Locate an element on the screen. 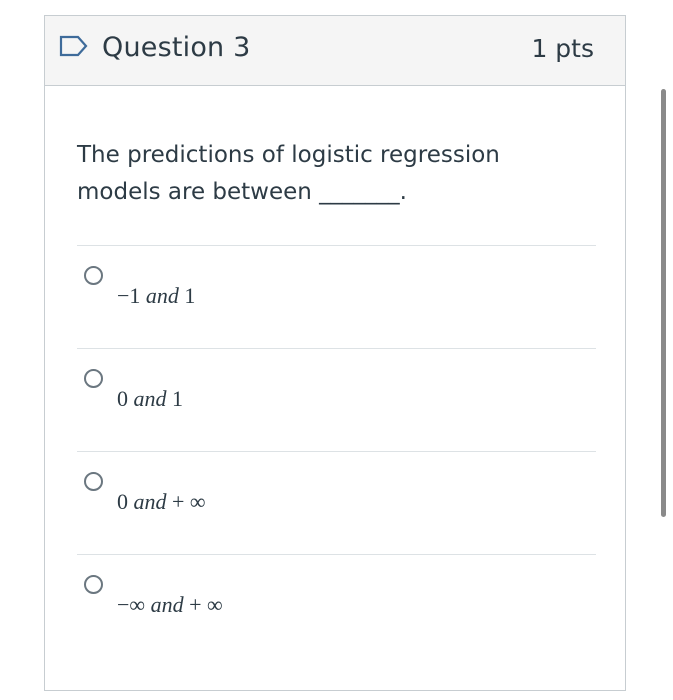 This screenshot has width=673, height=700. answer-label: −1 and 1 is located at coordinates (156, 296).